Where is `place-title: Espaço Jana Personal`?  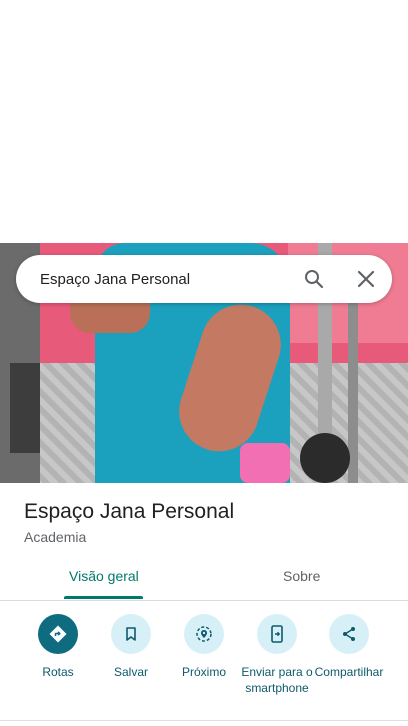
place-title: Espaço Jana Personal is located at coordinates (129, 511).